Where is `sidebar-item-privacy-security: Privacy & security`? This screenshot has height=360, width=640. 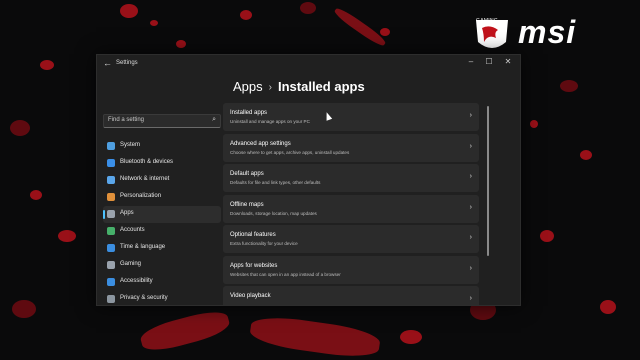 sidebar-item-privacy-security: Privacy & security is located at coordinates (162, 298).